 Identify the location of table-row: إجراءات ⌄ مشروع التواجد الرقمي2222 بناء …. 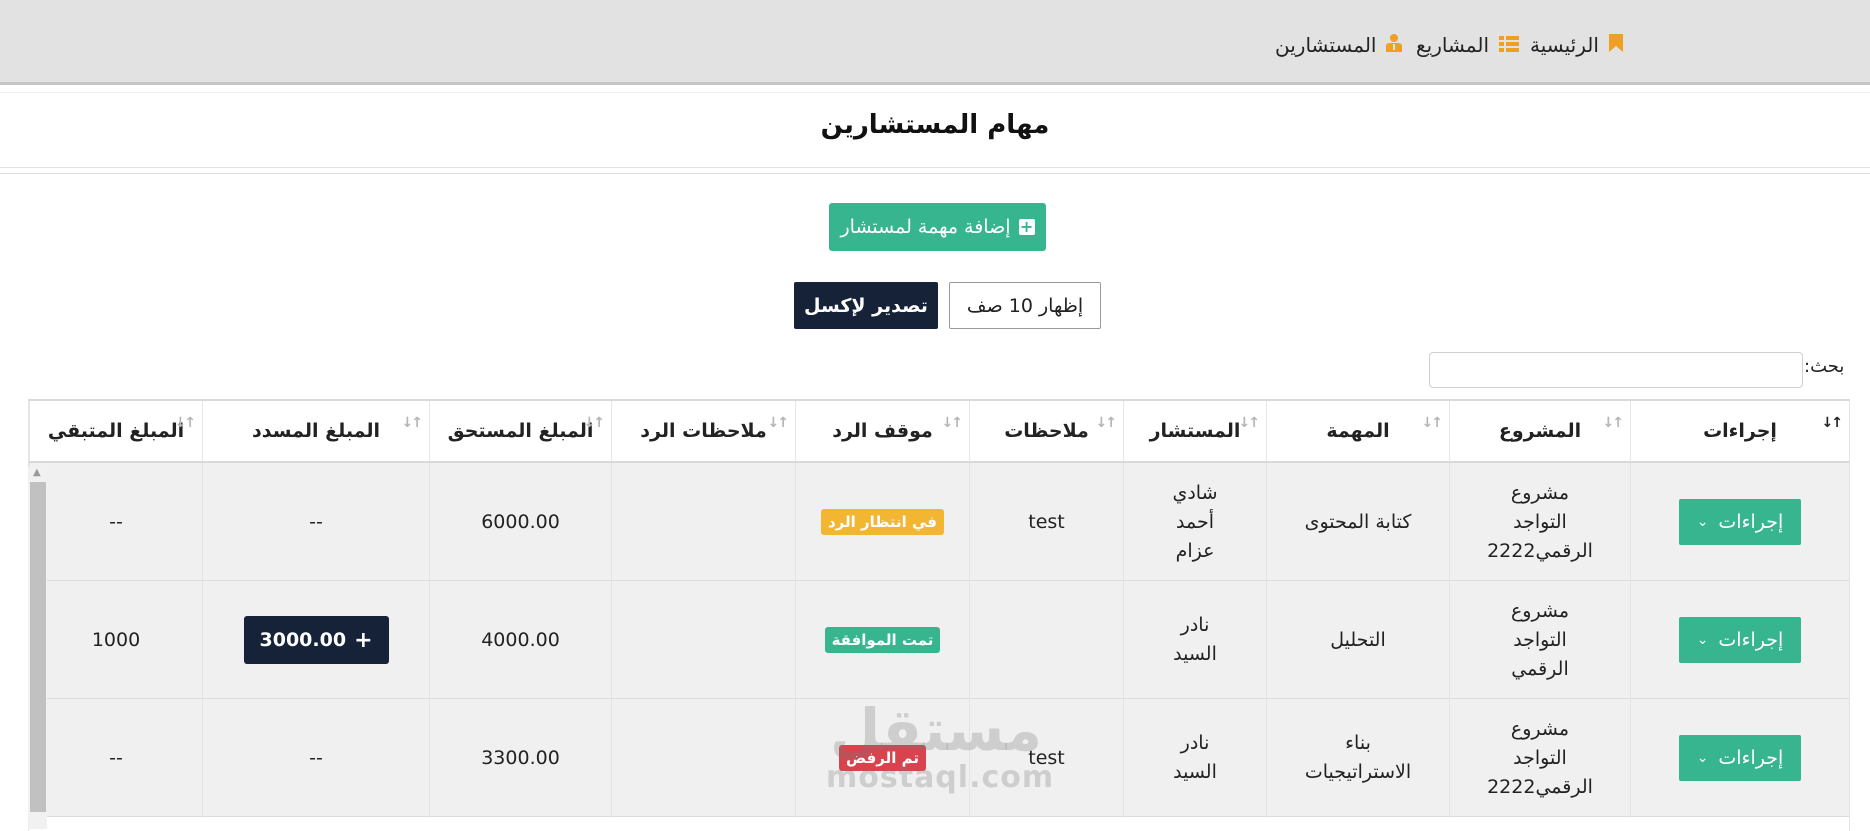
(939, 758).